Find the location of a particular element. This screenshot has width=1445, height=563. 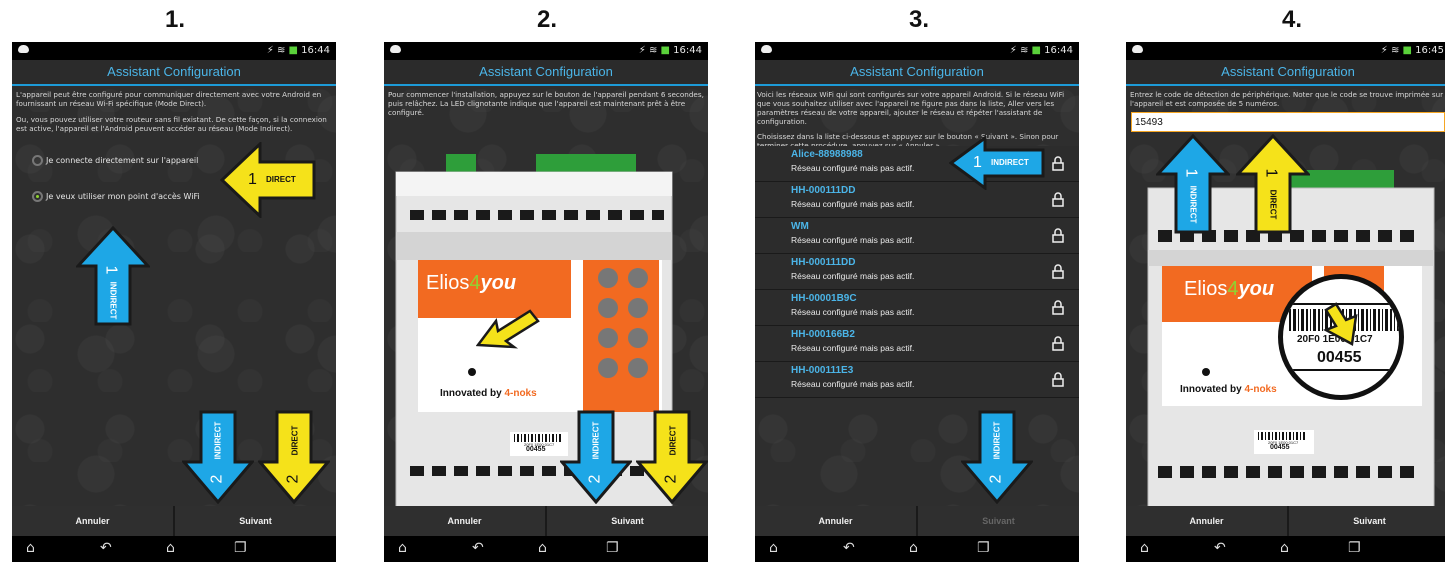

status-bar: ⚡ ≋ ■ 16:45 is located at coordinates (1285, 51).